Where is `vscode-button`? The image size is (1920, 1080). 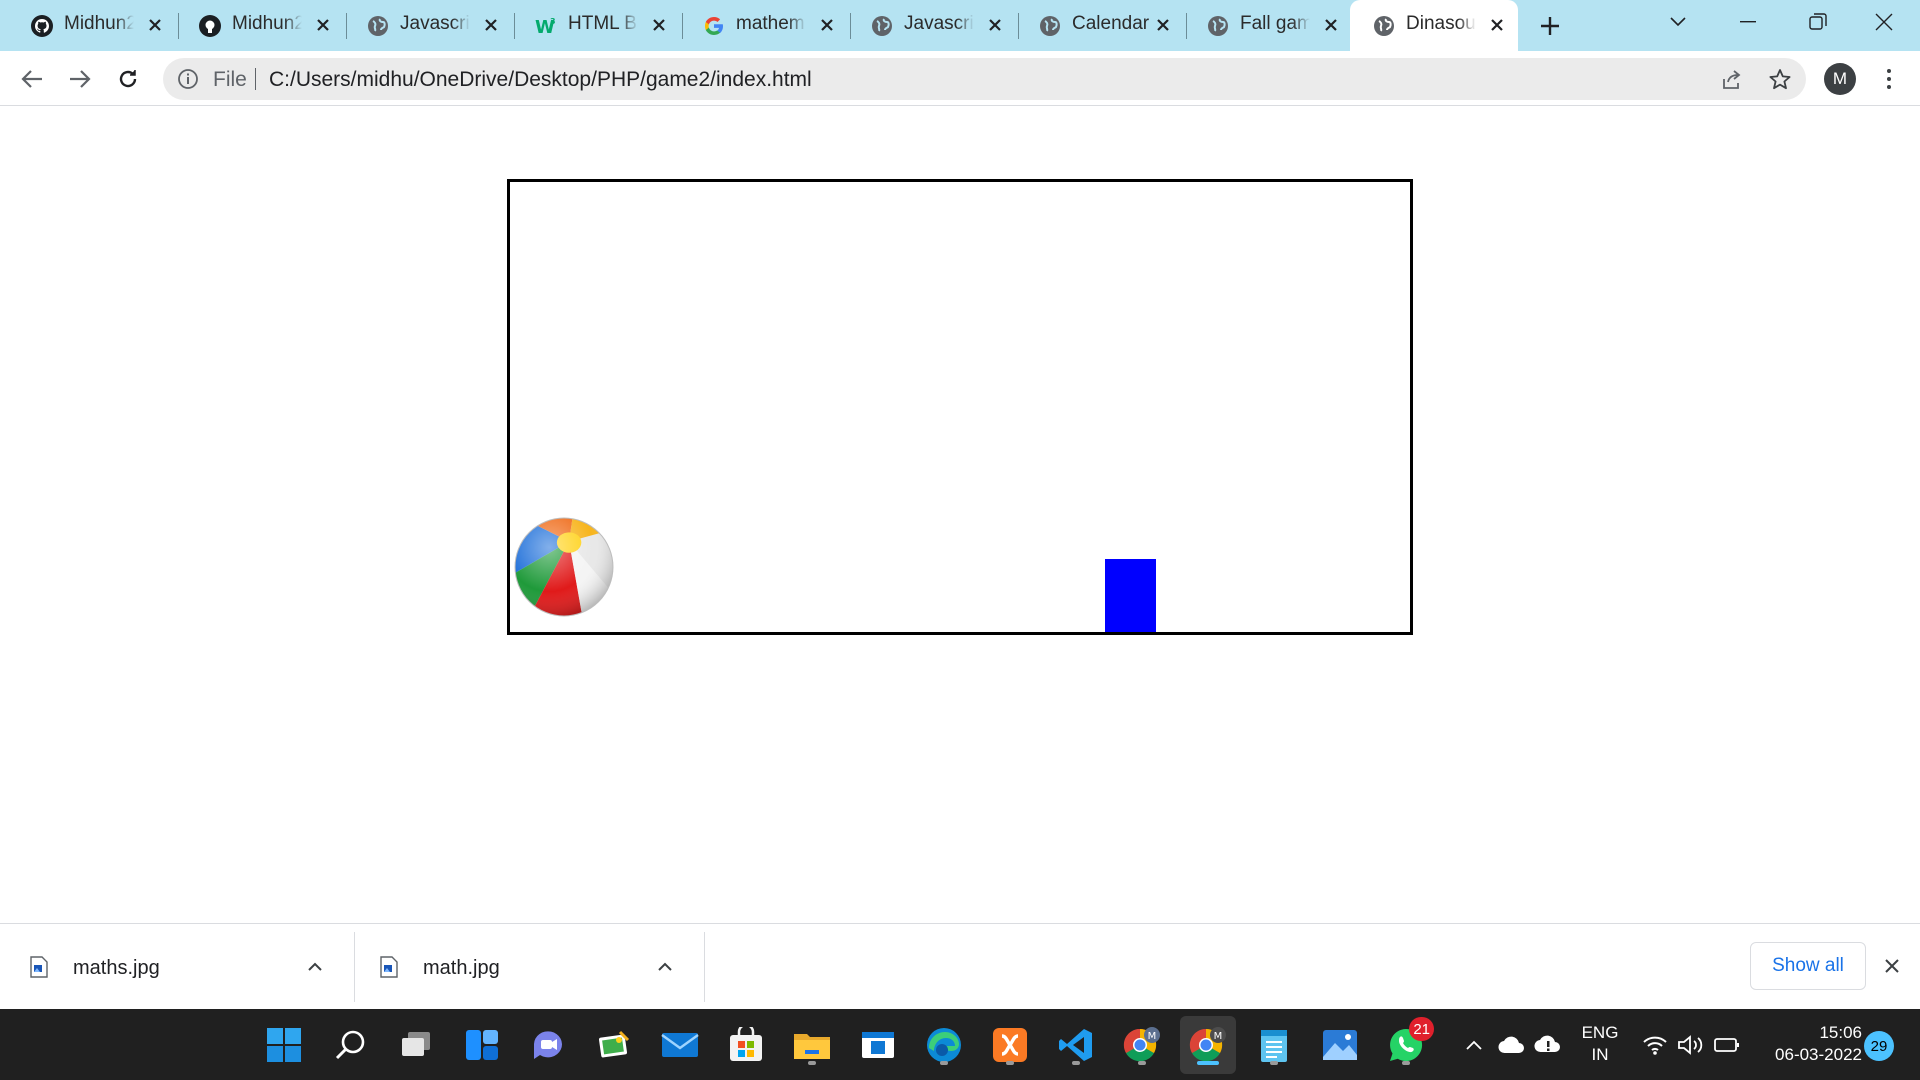
vscode-button is located at coordinates (1076, 1045).